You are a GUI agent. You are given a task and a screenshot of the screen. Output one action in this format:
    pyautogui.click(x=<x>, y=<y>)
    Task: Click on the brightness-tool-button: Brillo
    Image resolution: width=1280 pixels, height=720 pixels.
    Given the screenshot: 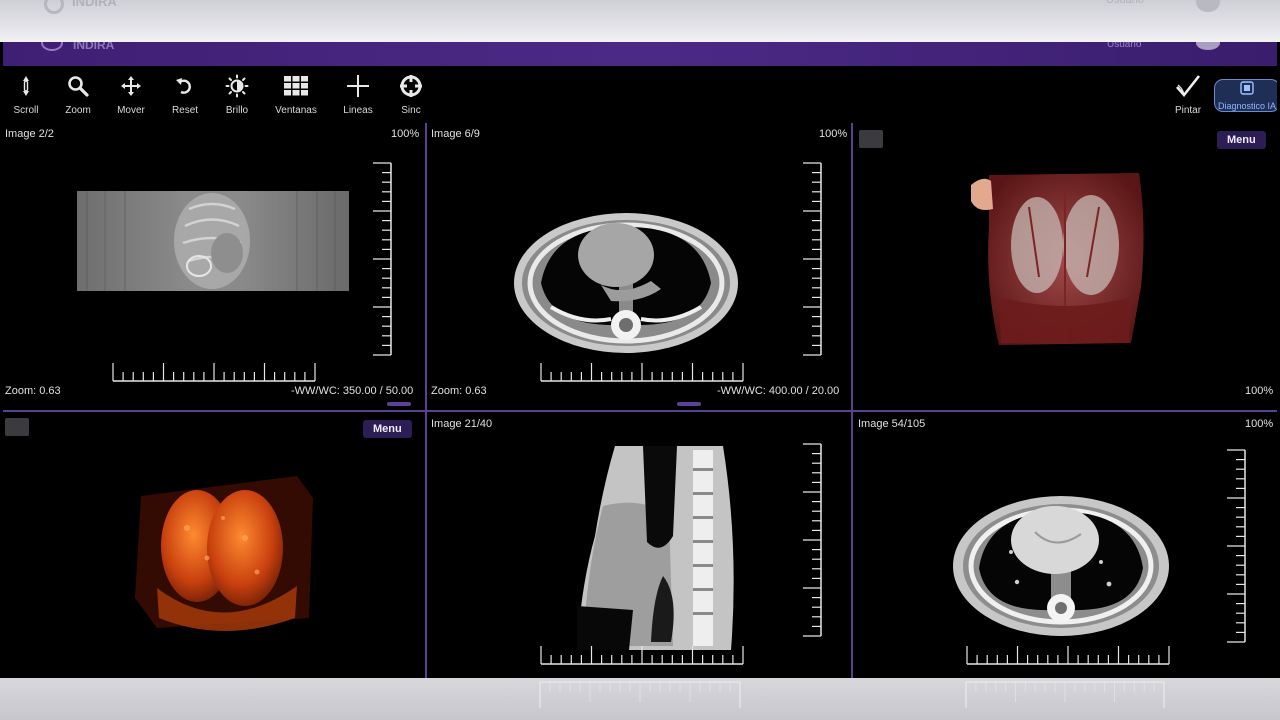 What is the action you would take?
    pyautogui.click(x=237, y=96)
    